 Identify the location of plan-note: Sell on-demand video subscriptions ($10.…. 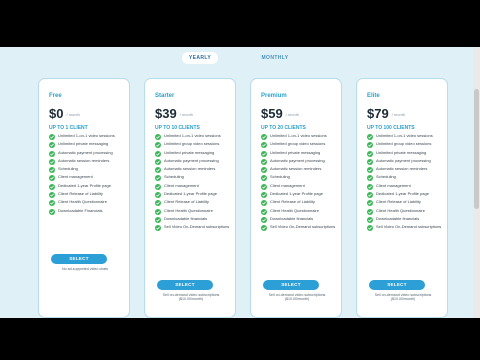
(403, 297).